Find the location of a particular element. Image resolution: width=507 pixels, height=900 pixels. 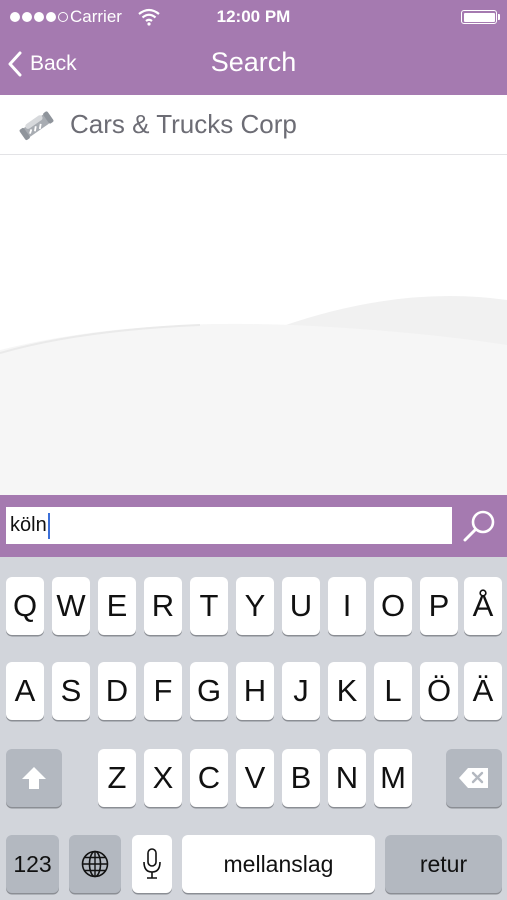

key-r: R is located at coordinates (163, 606).